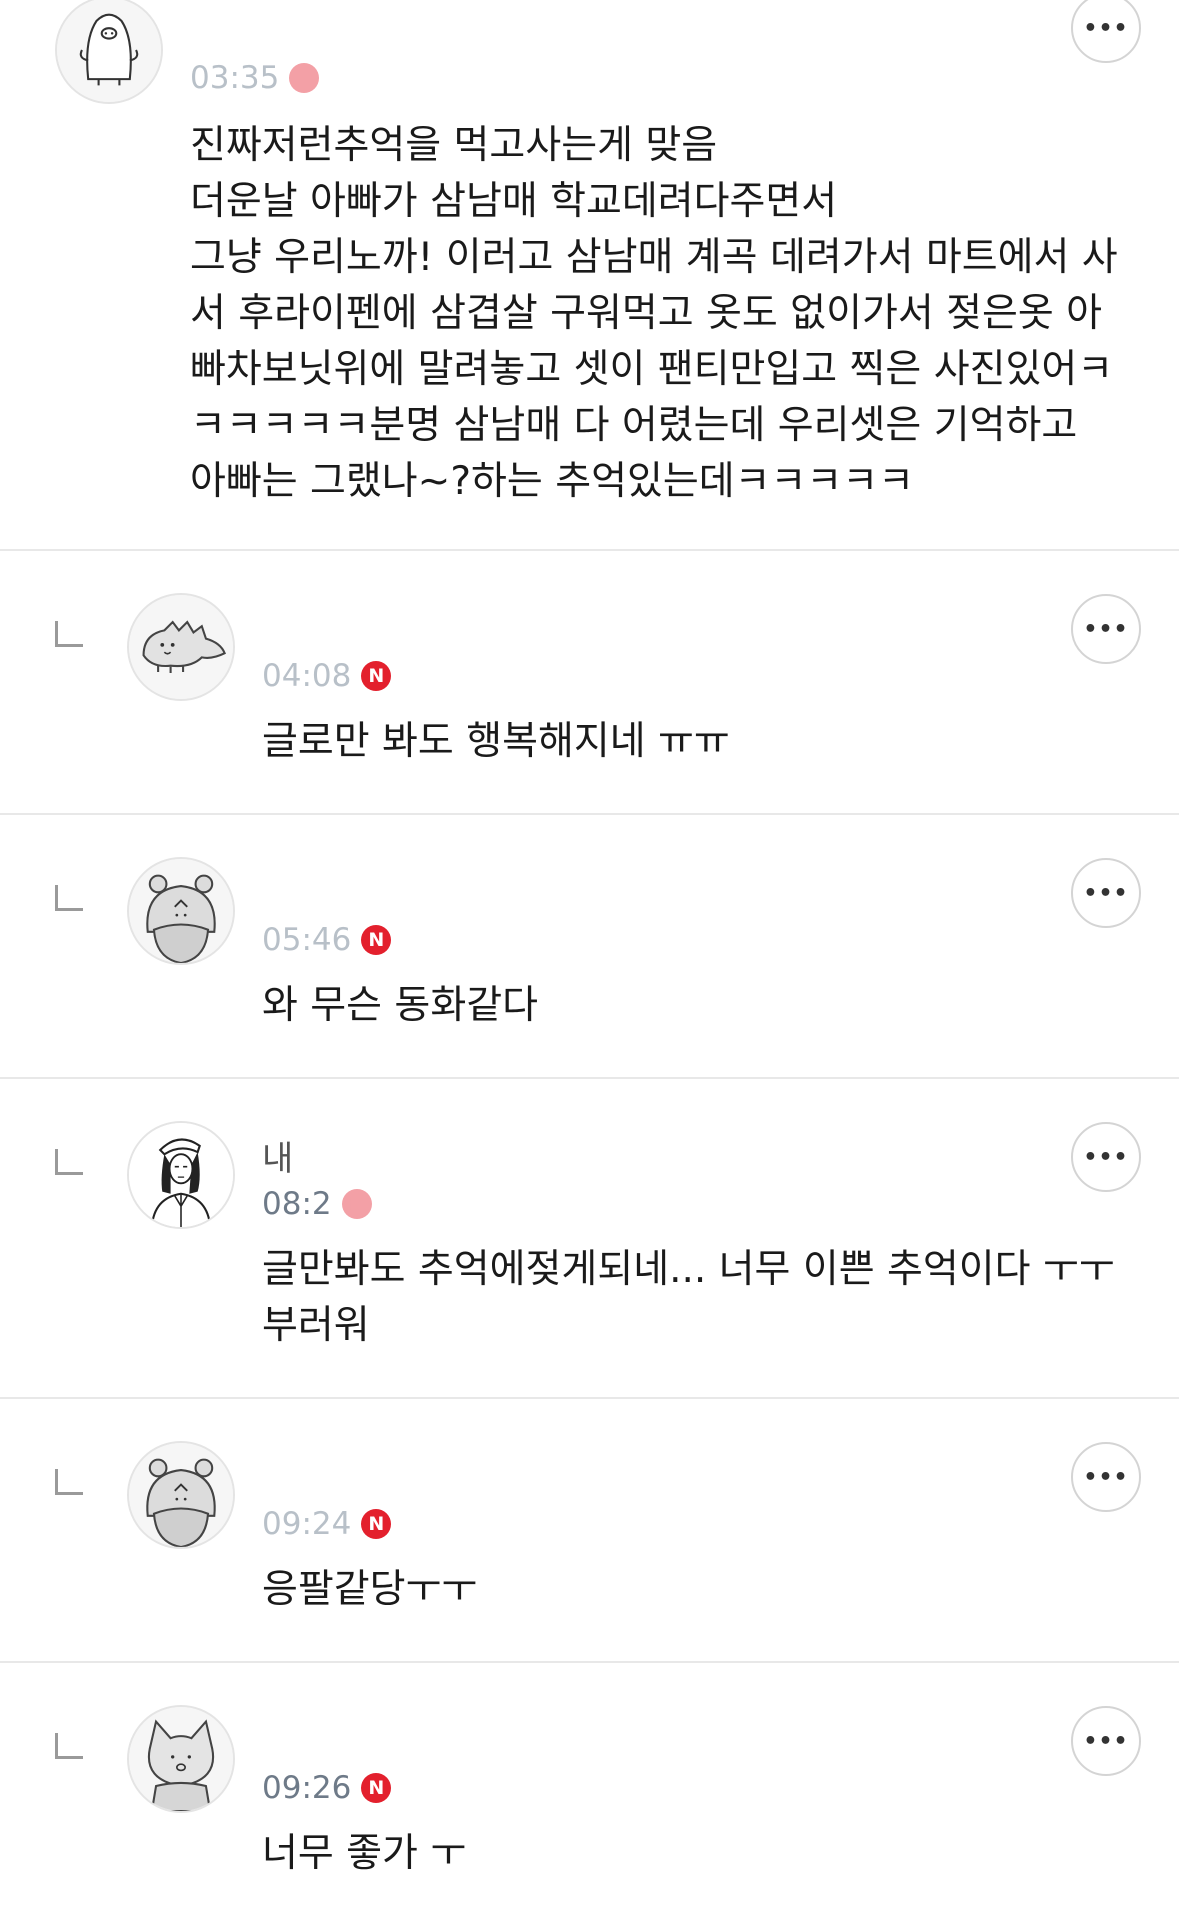  Describe the element at coordinates (589, 1784) in the screenshot. I see `reply-item: 09:26 N 너무 좋가 ㅜ •••` at that location.